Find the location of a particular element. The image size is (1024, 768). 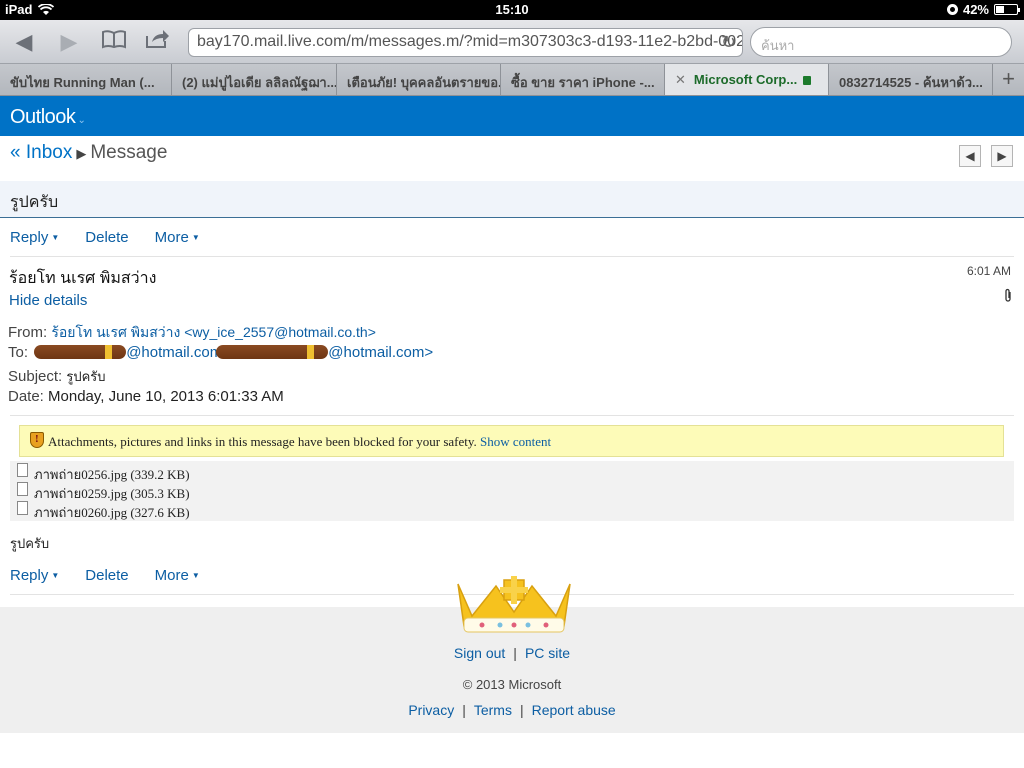

date-value: Monday, June 10, 2013 6:01:33 AM is located at coordinates (166, 396).